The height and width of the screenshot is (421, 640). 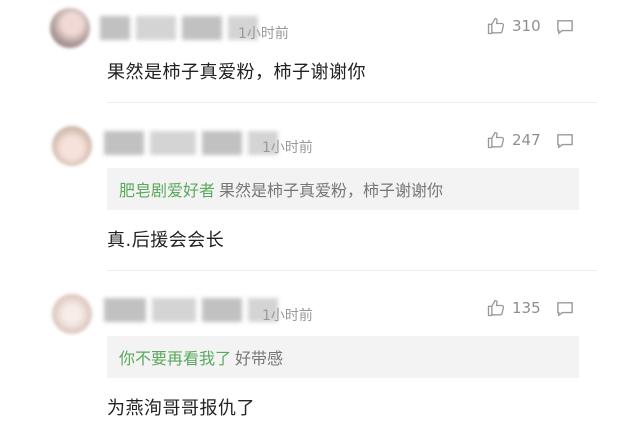 I want to click on like-button: 135, so click(x=513, y=308).